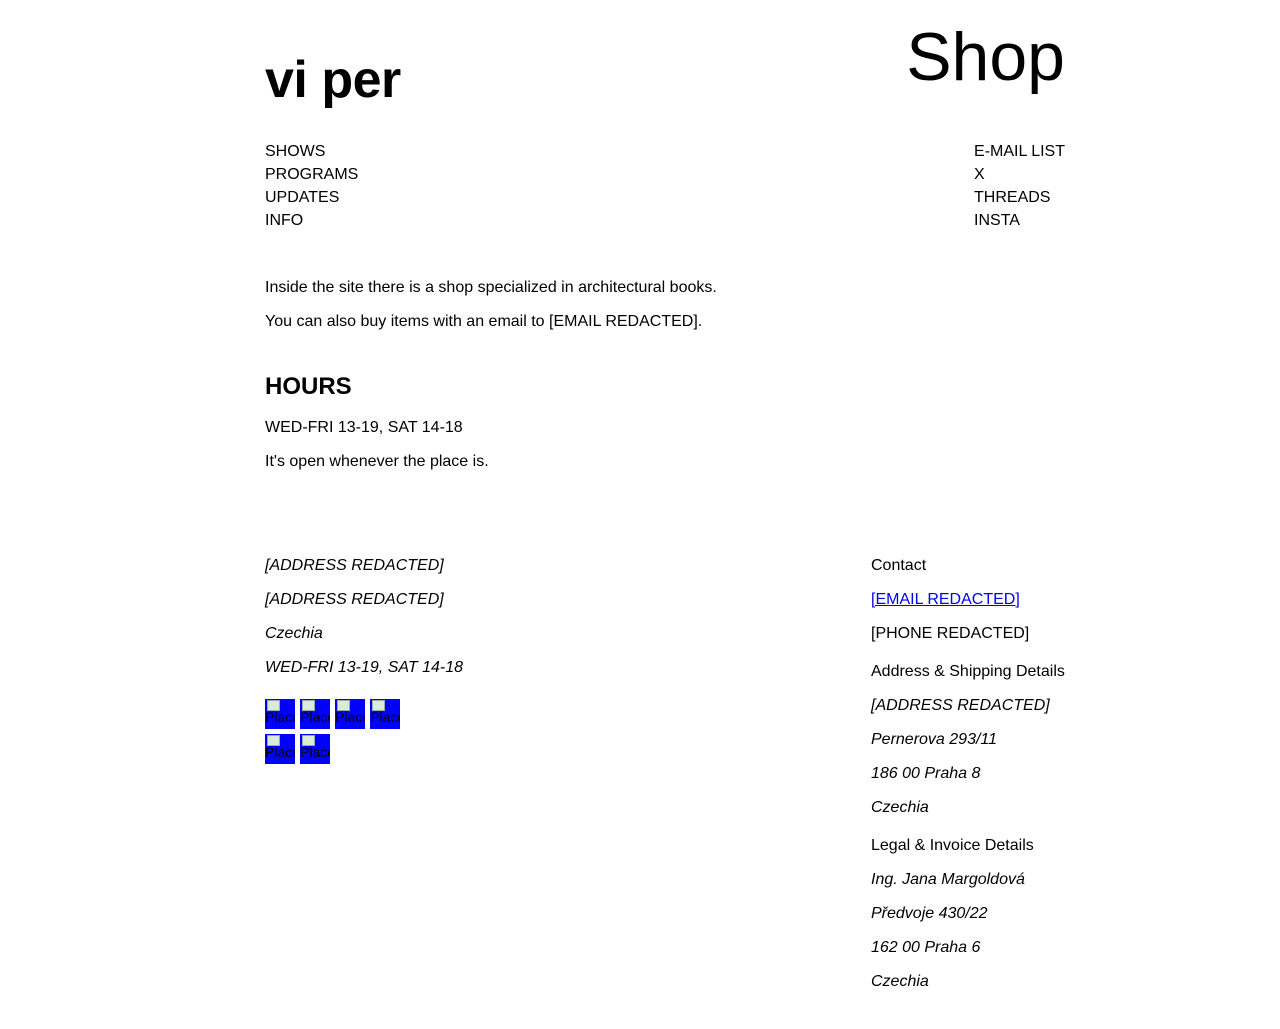 The image size is (1280, 1029). What do you see at coordinates (364, 667) in the screenshot?
I see `footer-hours: WED-FRI 13-19, SAT 14-18` at bounding box center [364, 667].